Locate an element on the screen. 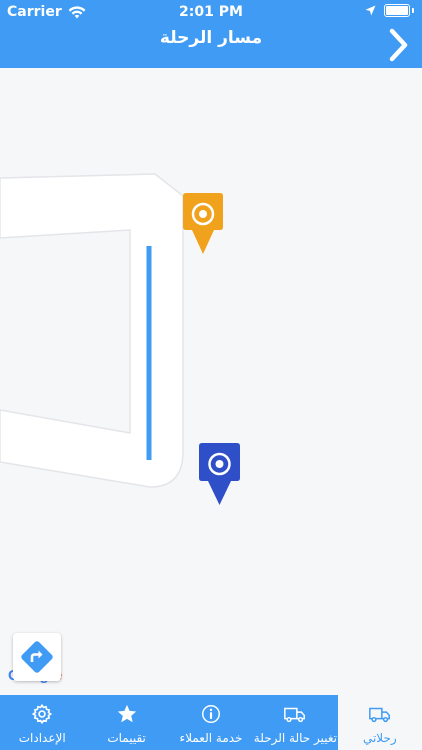 This screenshot has height=750, width=422. chevron-right-icon is located at coordinates (398, 45).